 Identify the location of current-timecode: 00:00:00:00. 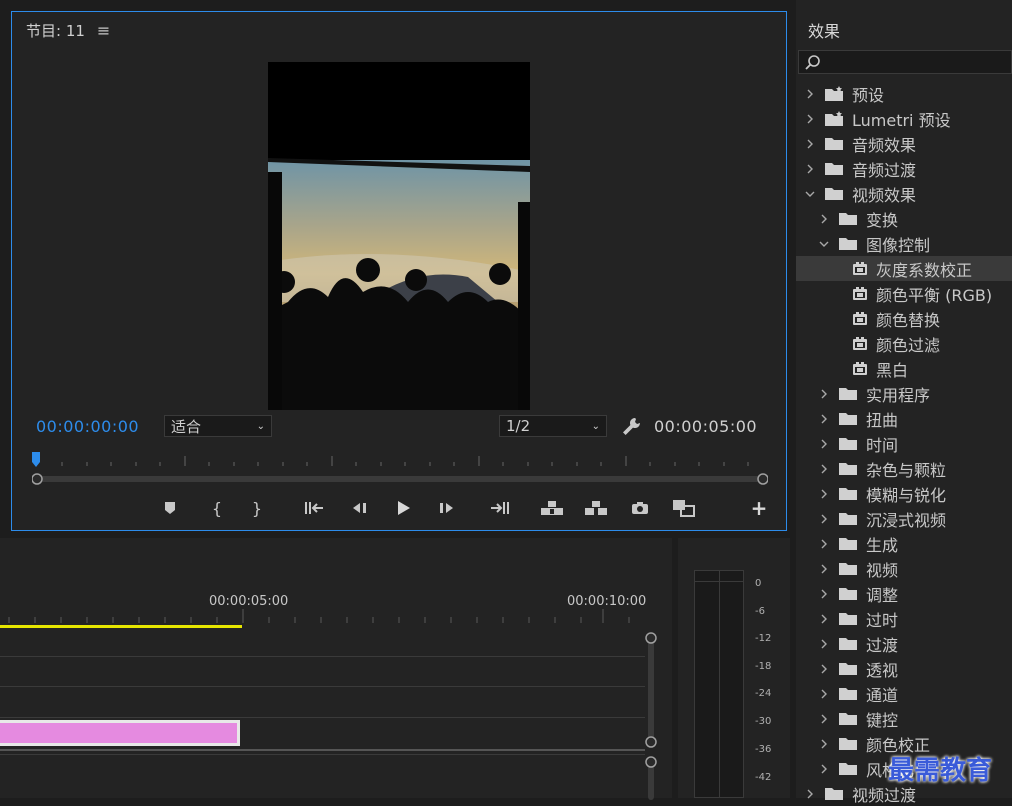
(87, 426).